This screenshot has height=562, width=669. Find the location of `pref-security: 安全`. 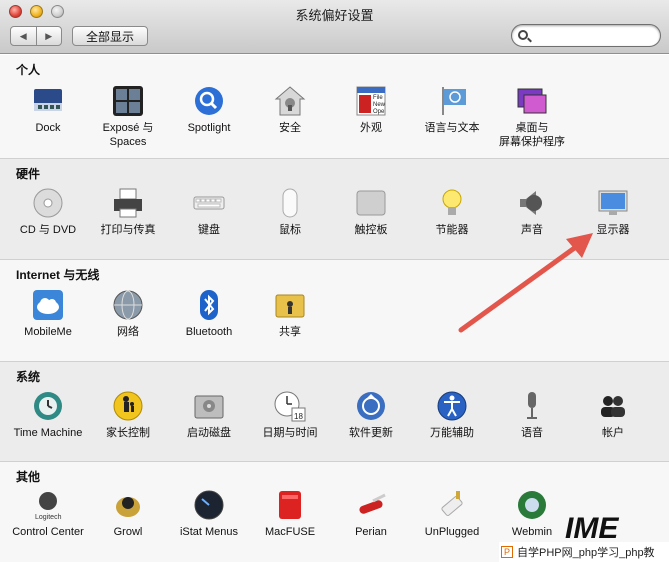

pref-security: 安全 is located at coordinates (290, 110).